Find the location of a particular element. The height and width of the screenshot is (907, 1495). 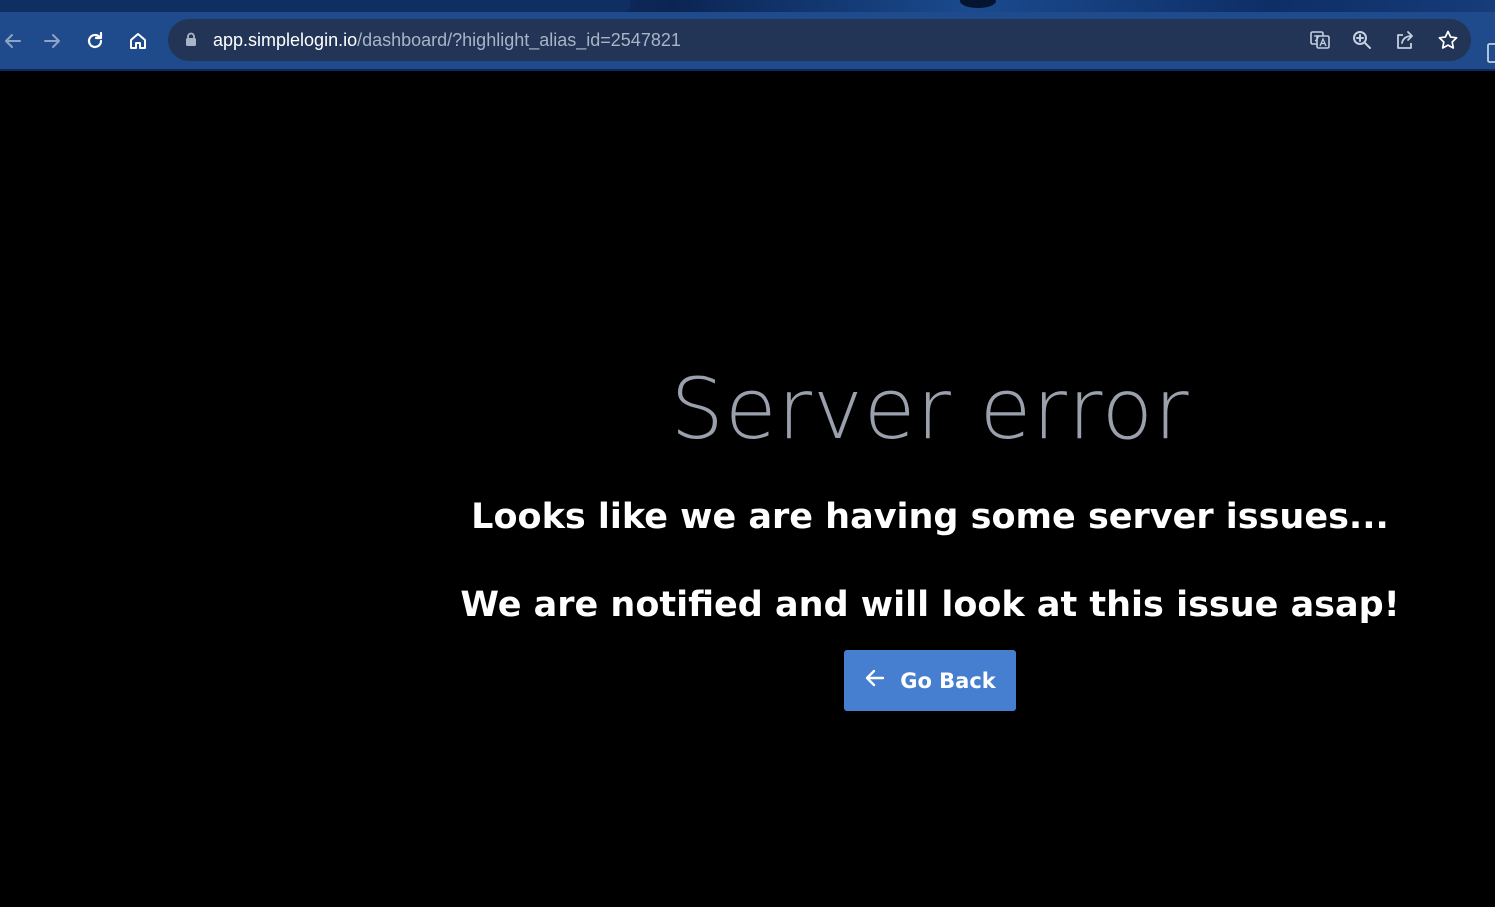

zoom-icon is located at coordinates (1362, 40).